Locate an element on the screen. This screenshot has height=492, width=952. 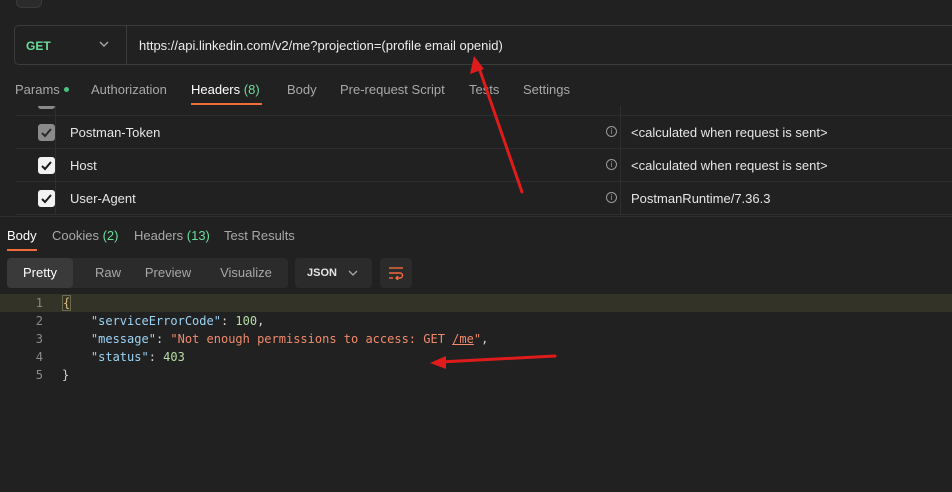
tab-params: Params is located at coordinates (42, 89).